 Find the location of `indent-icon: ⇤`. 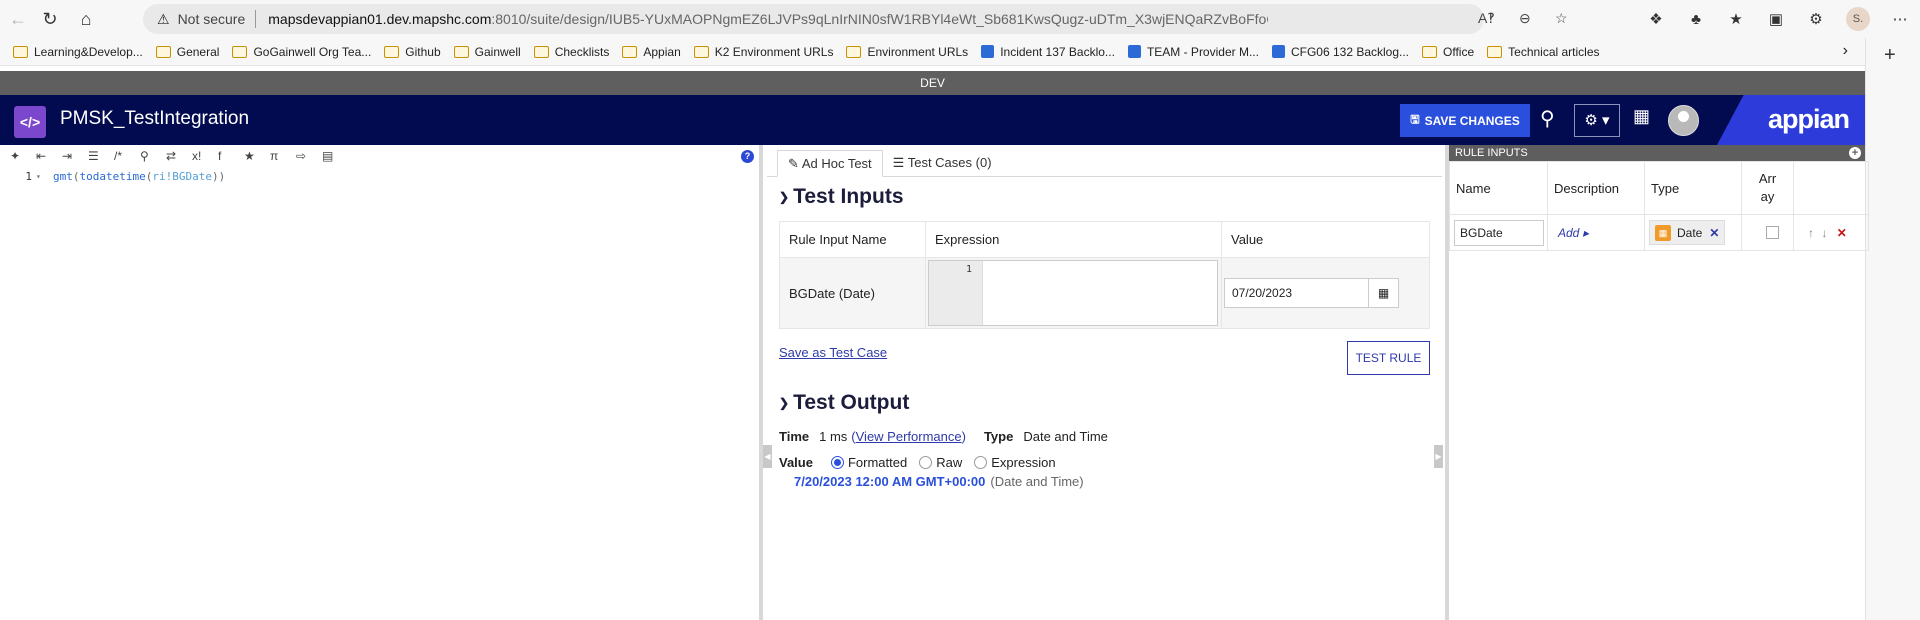

indent-icon: ⇤ is located at coordinates (49, 156).